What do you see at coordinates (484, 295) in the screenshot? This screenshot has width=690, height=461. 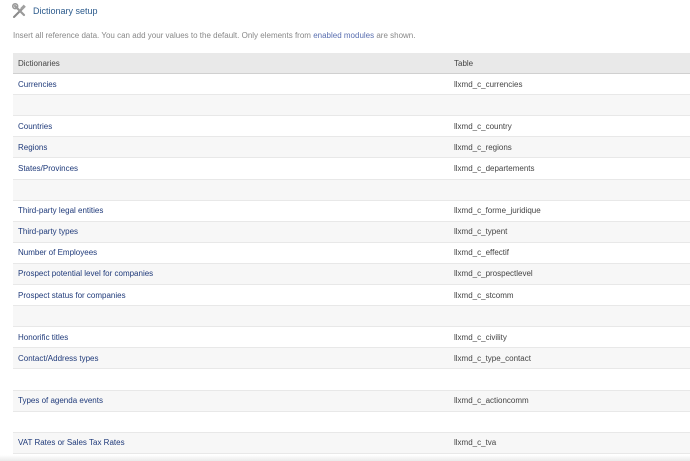 I see `table-name-cell: llxmd_c_stcomm` at bounding box center [484, 295].